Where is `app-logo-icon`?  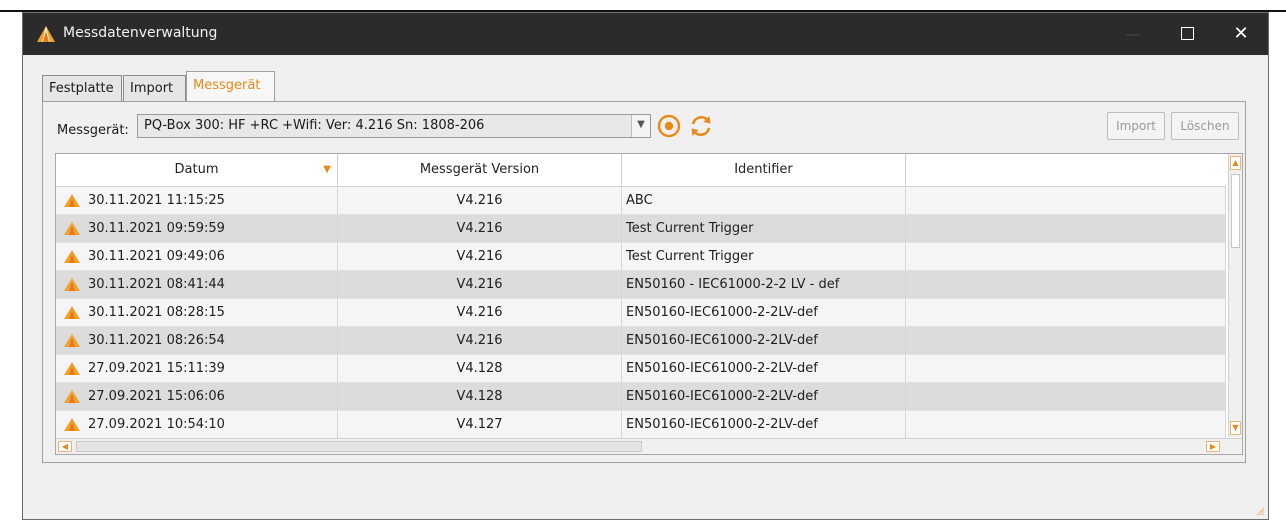
app-logo-icon is located at coordinates (46, 34).